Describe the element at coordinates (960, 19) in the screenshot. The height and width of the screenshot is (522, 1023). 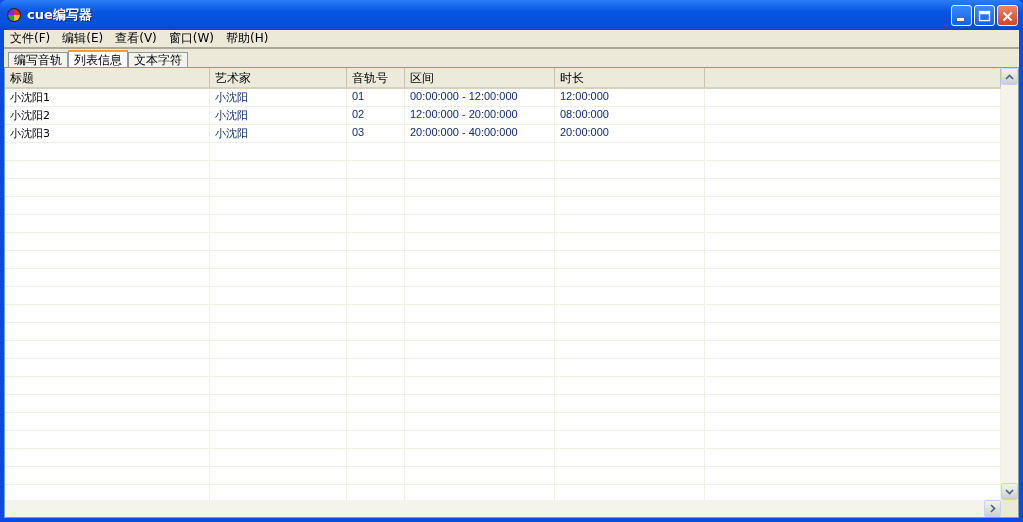
I see `minimize-icon` at that location.